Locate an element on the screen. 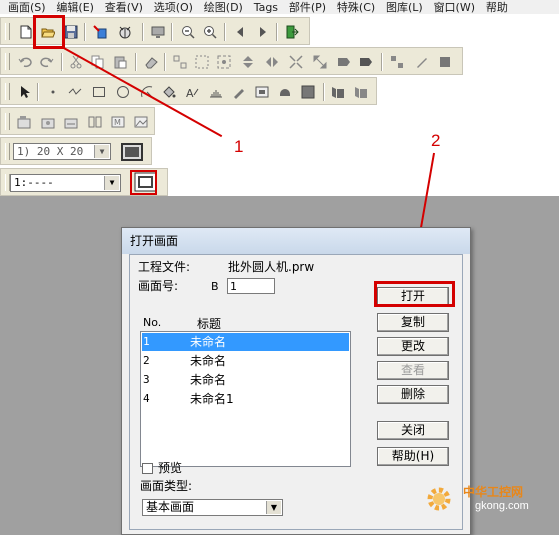 The width and height of the screenshot is (559, 535). flip-vertical-icon is located at coordinates (248, 62).